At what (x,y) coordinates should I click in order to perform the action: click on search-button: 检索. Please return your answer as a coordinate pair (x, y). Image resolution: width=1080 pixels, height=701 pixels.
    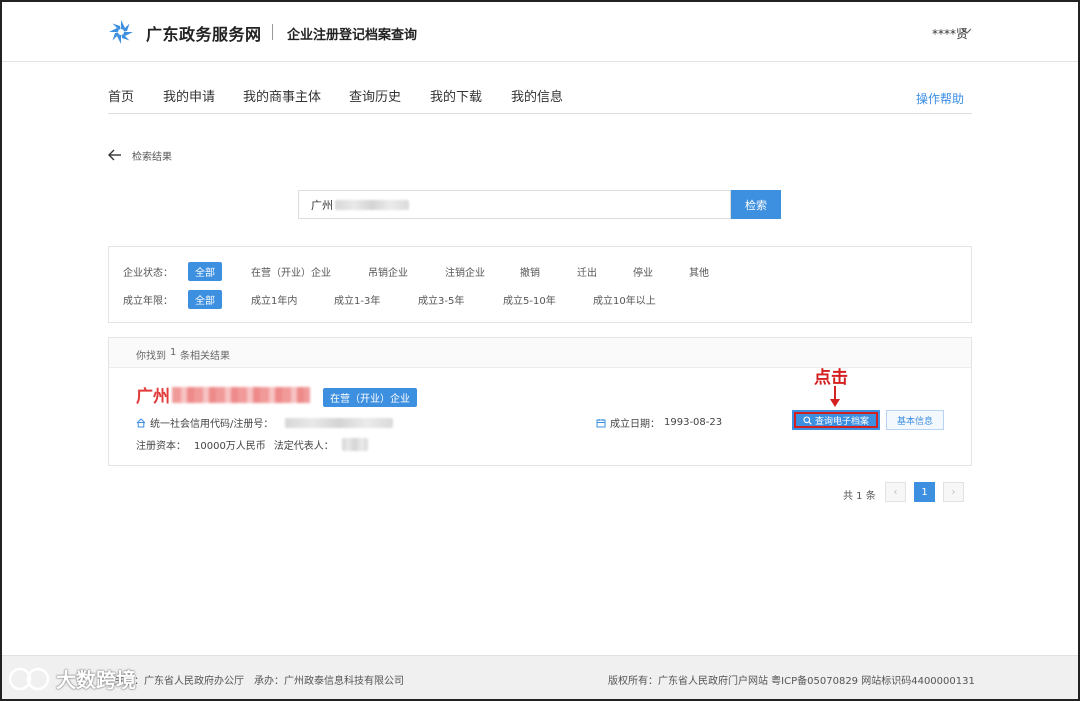
    Looking at the image, I should click on (756, 204).